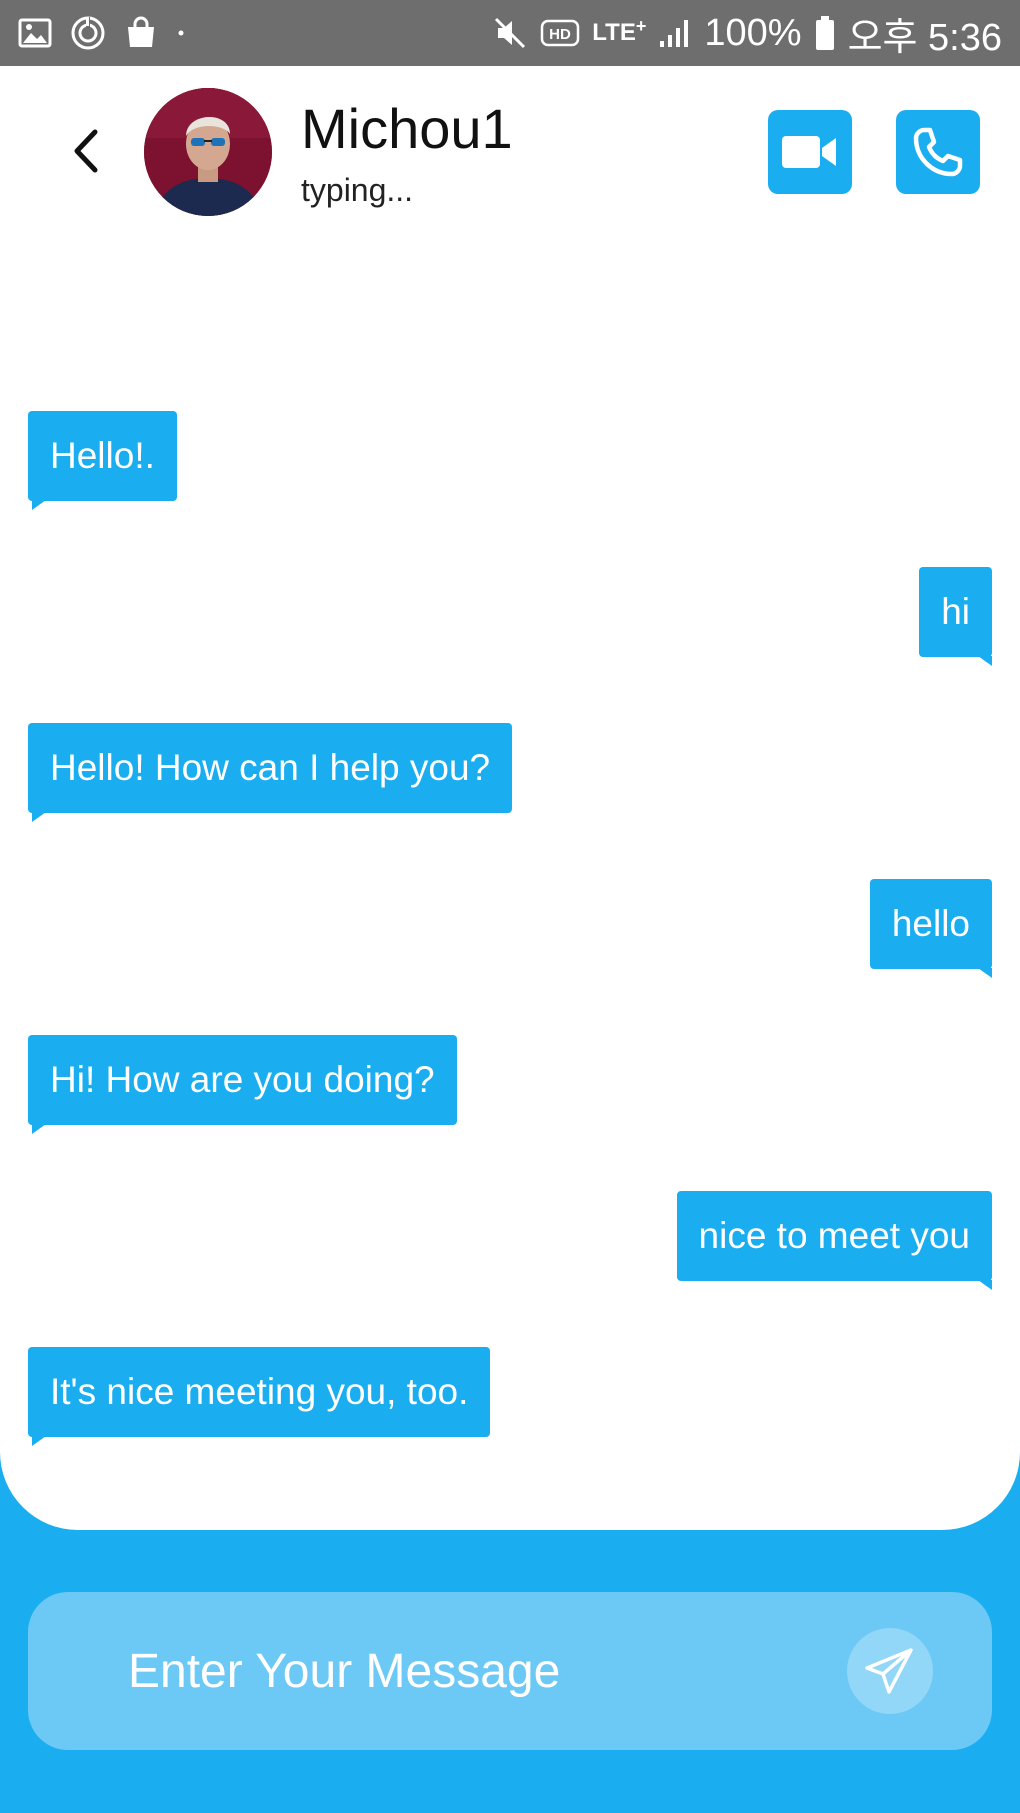  What do you see at coordinates (270, 772) in the screenshot?
I see `message-bubble: Hello! How can I help you?` at bounding box center [270, 772].